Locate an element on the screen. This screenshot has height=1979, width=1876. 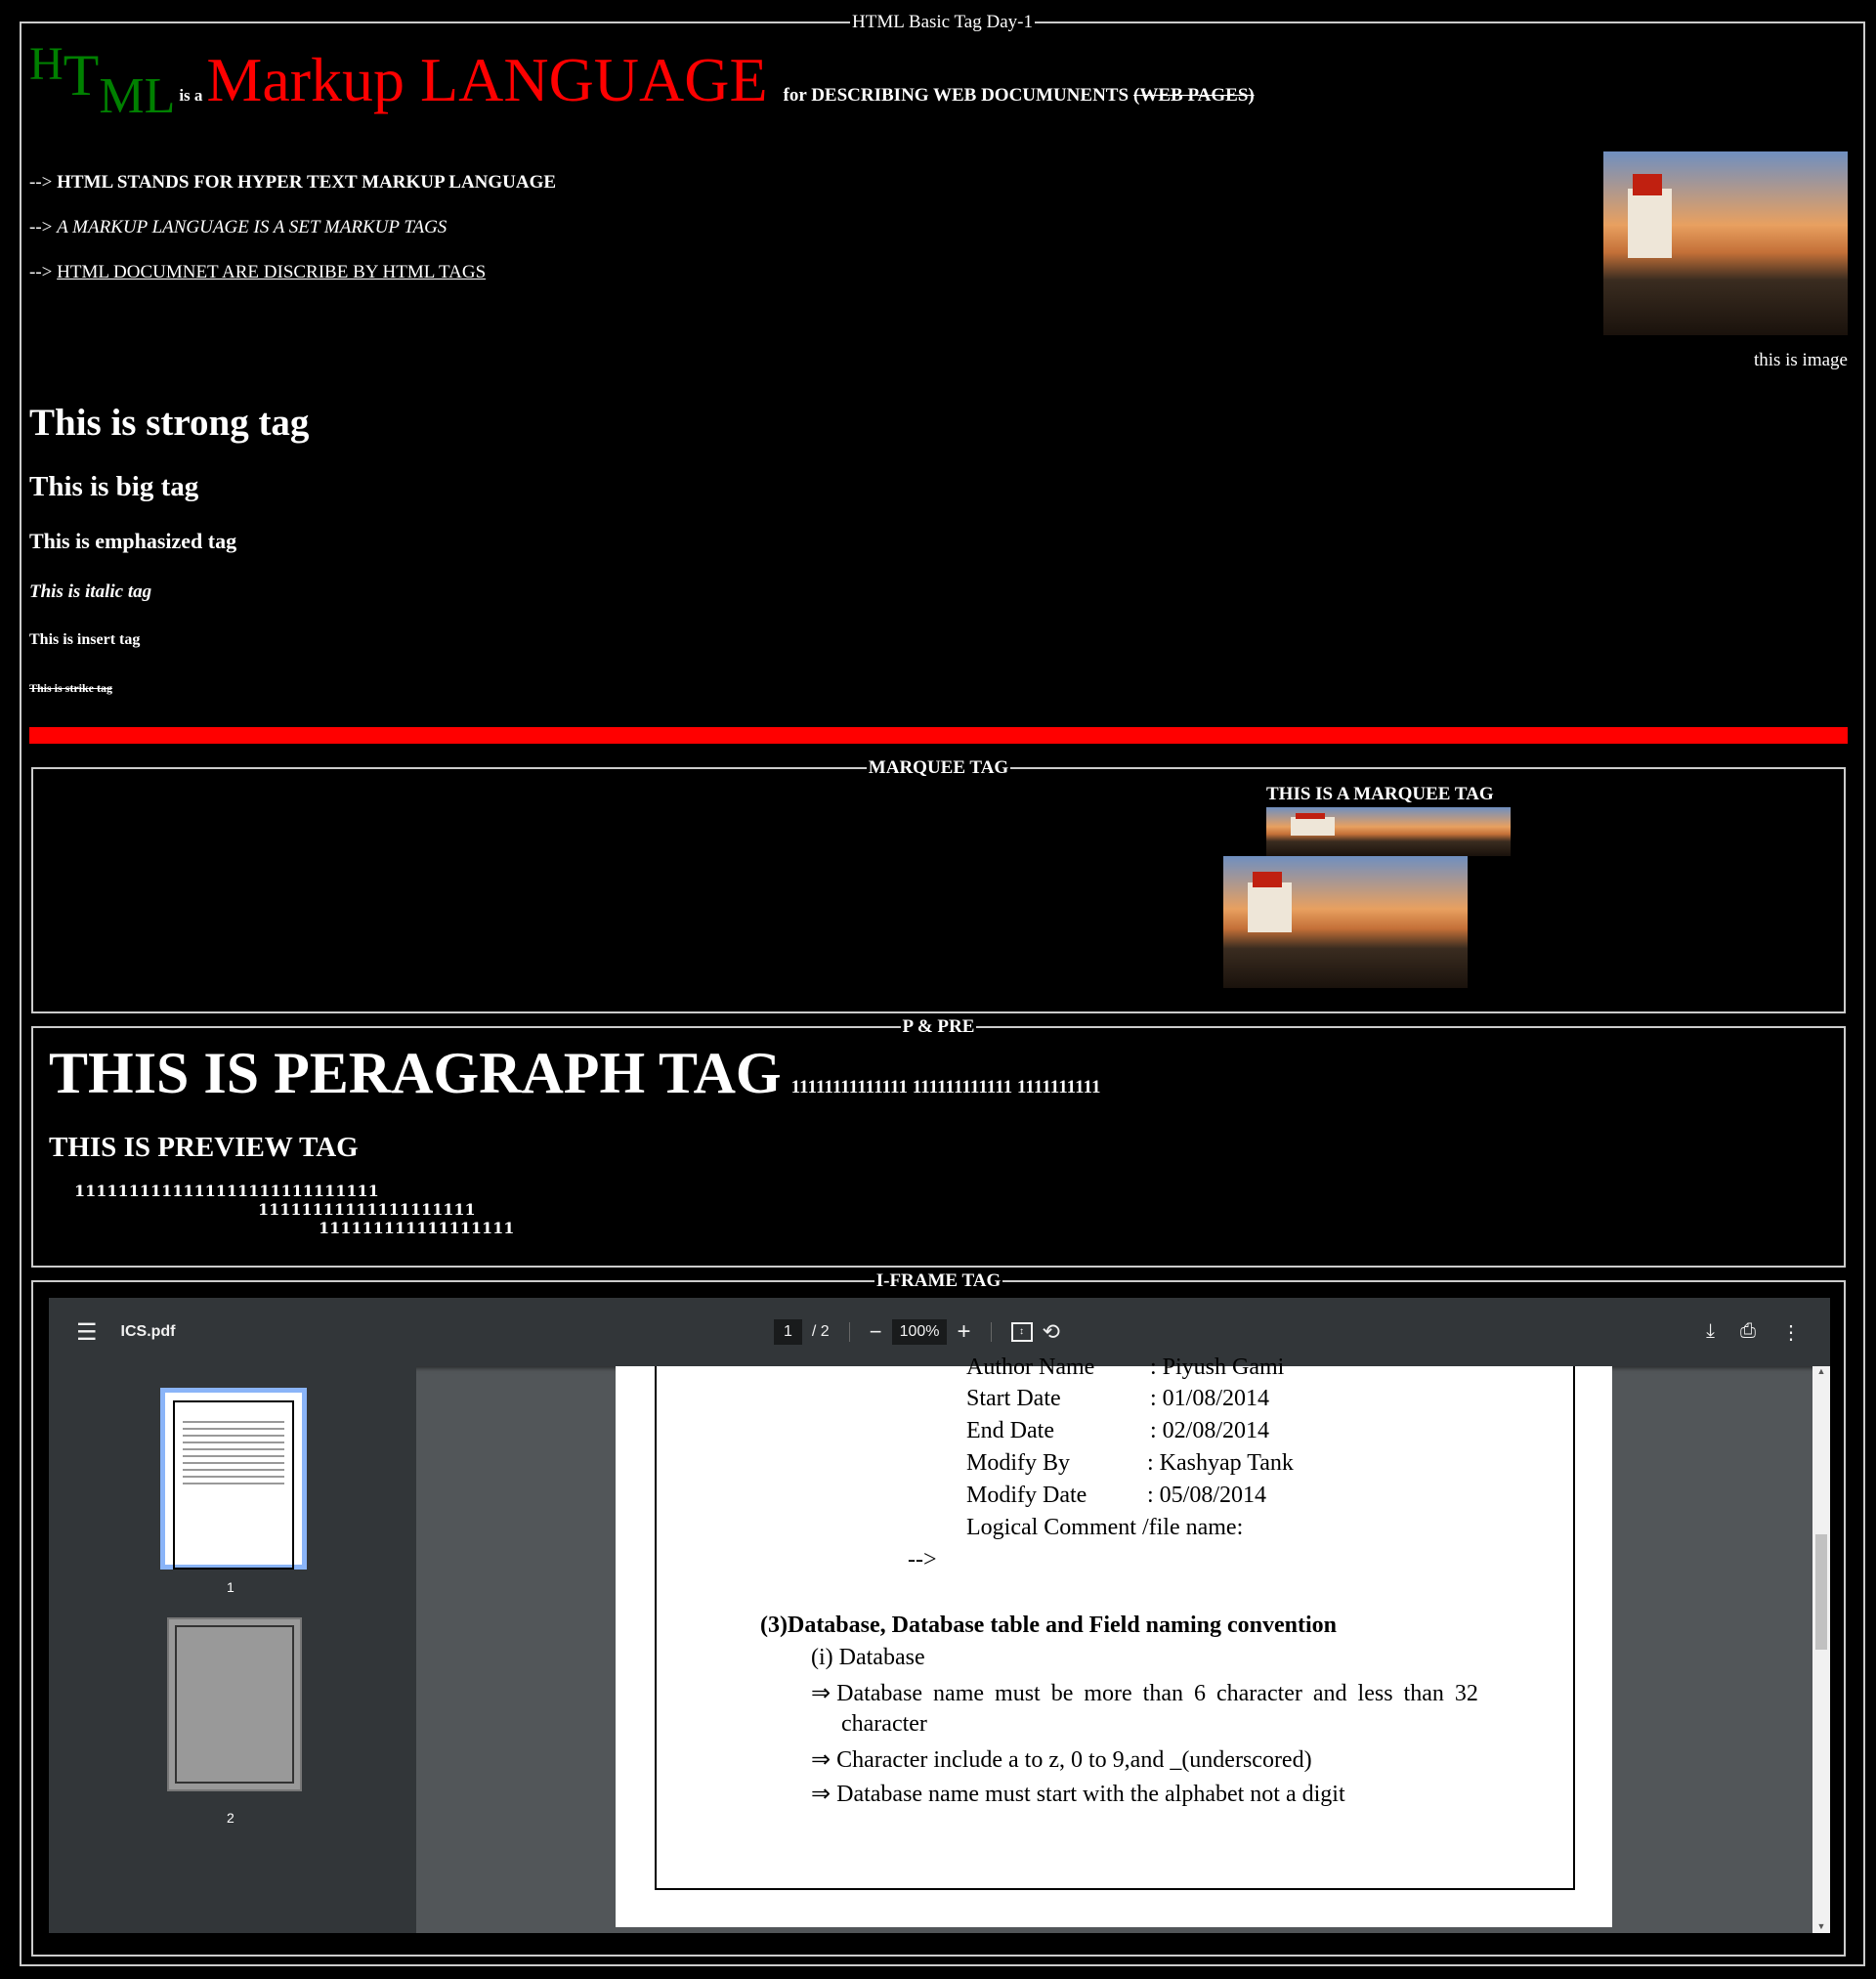
doc-logical: Logical Comment /file name: is located at coordinates (1105, 1527).